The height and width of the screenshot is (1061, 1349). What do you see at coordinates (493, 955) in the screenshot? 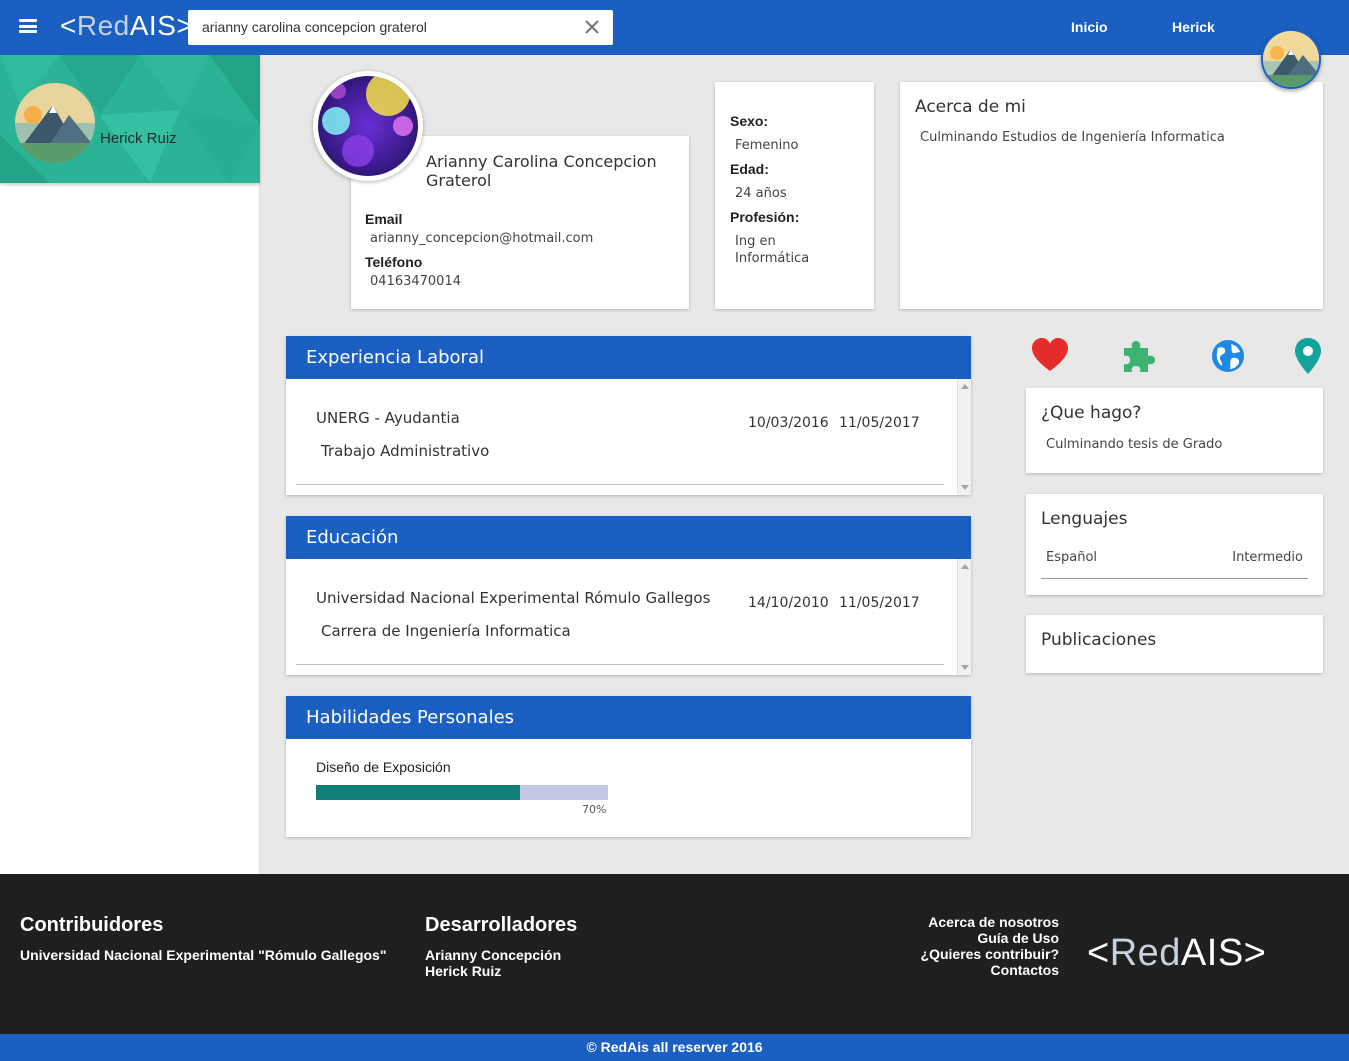
I see `developer-name: Arianny Concepción` at bounding box center [493, 955].